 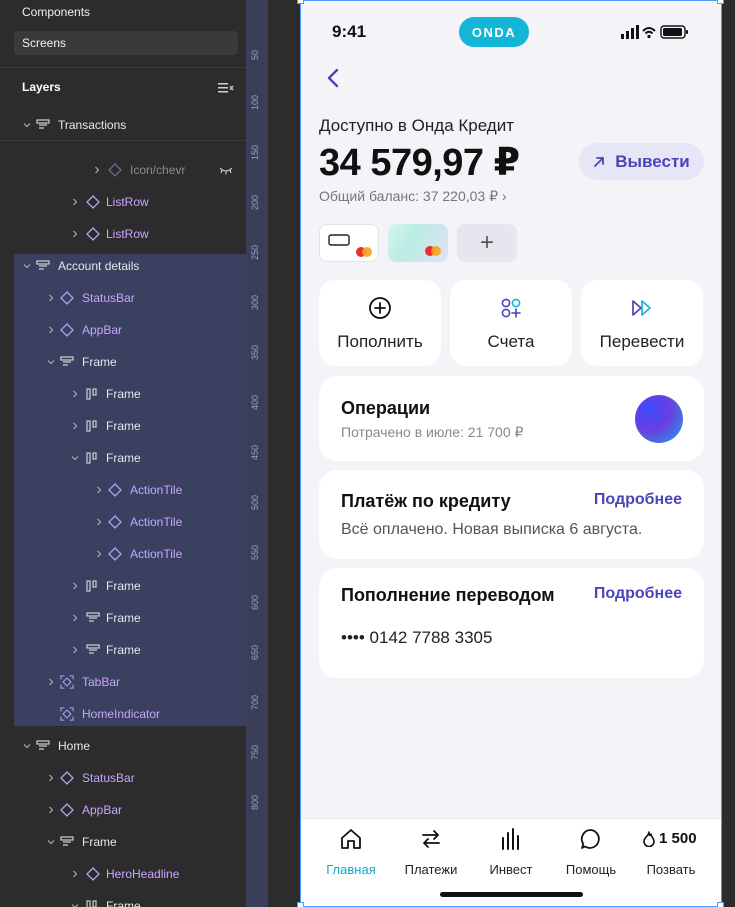 What do you see at coordinates (511, 323) in the screenshot?
I see `action-accounts: Счета` at bounding box center [511, 323].